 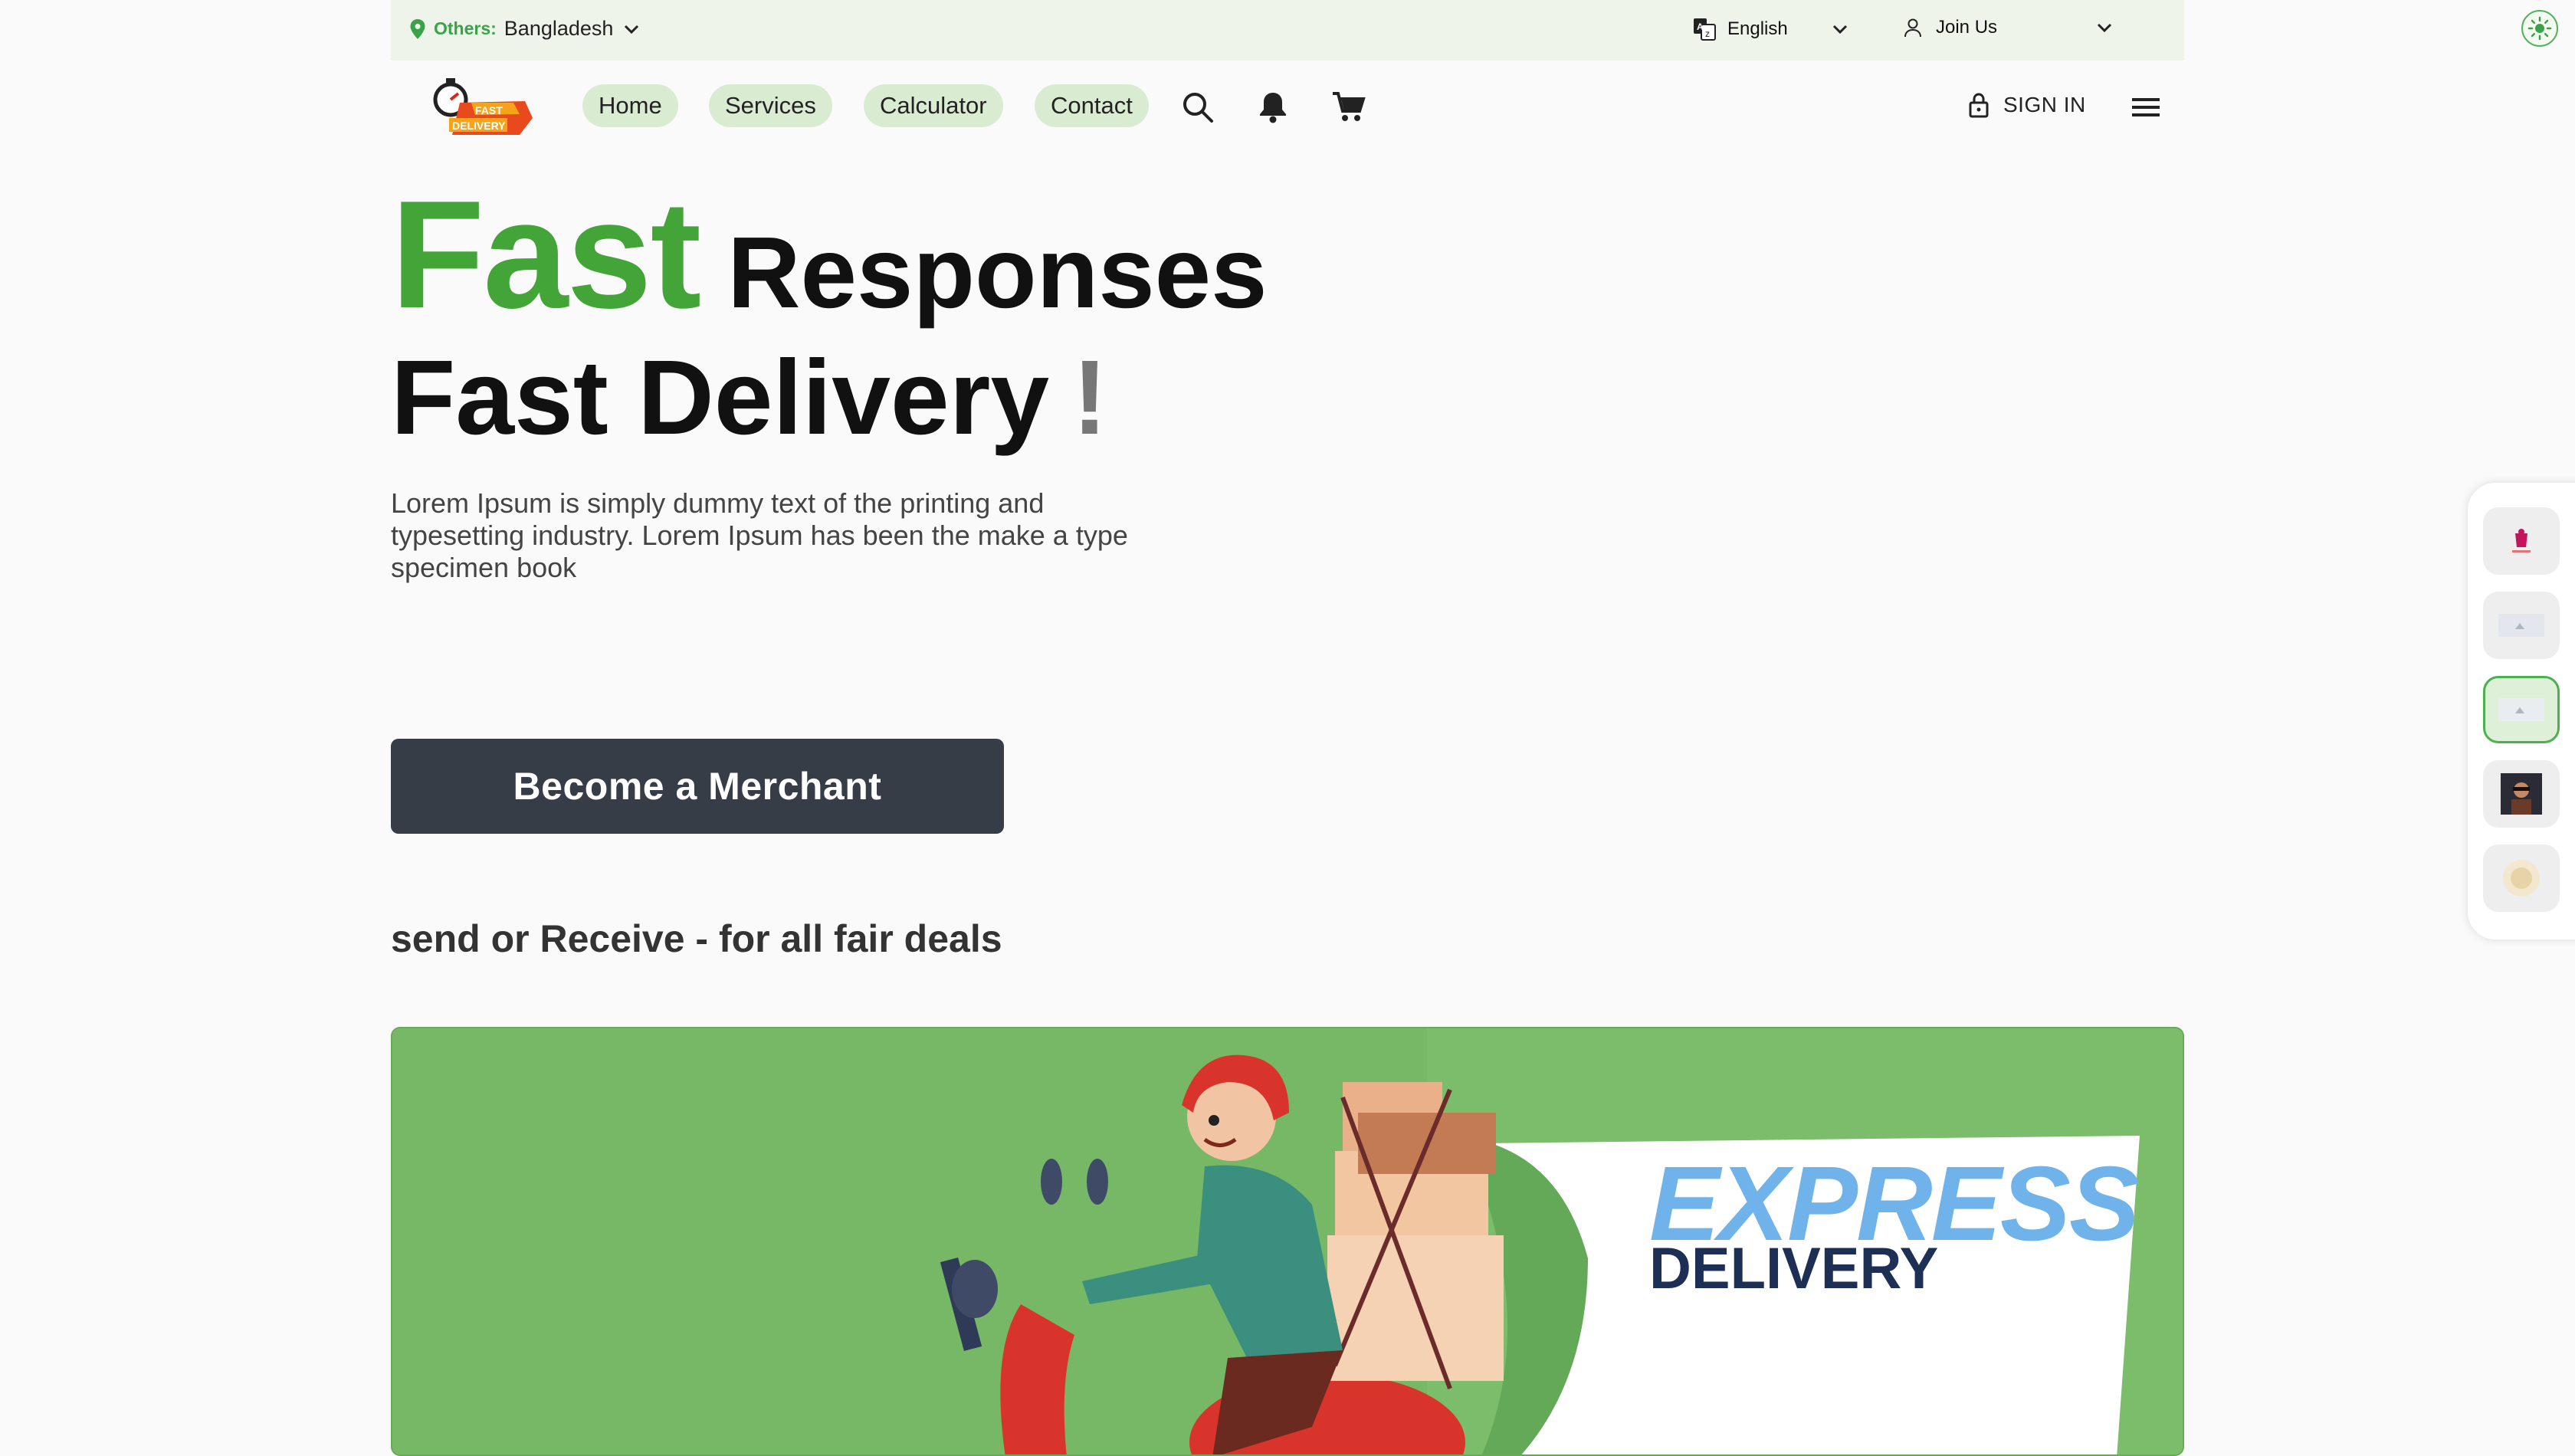 I want to click on thumbnail-3-active, so click(x=2521, y=709).